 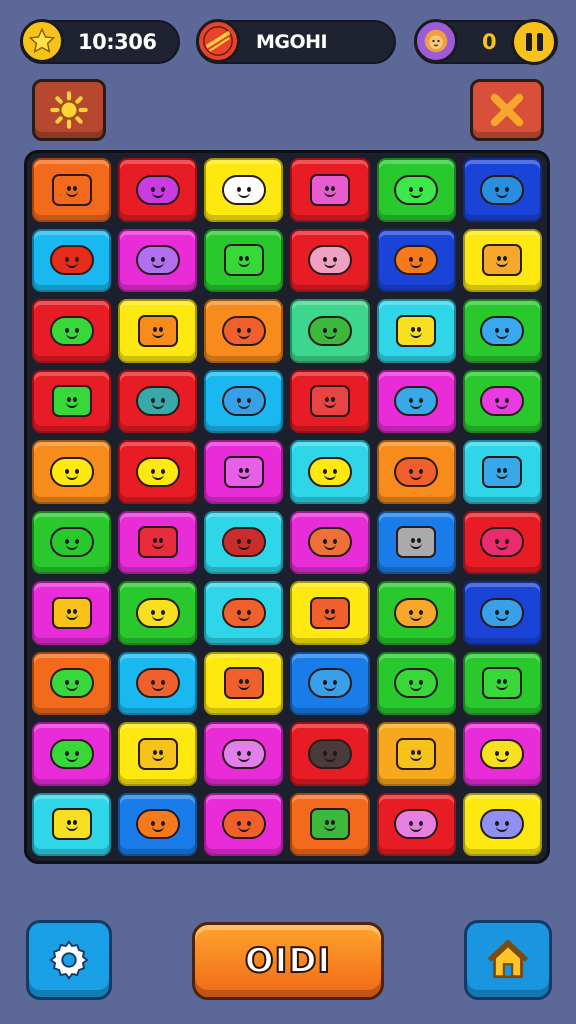 What do you see at coordinates (534, 42) in the screenshot?
I see `pause-button` at bounding box center [534, 42].